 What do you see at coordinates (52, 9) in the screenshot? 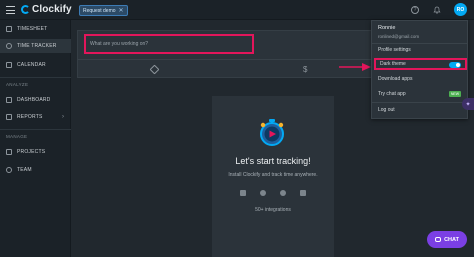
I see `logo-text: Clockify` at bounding box center [52, 9].